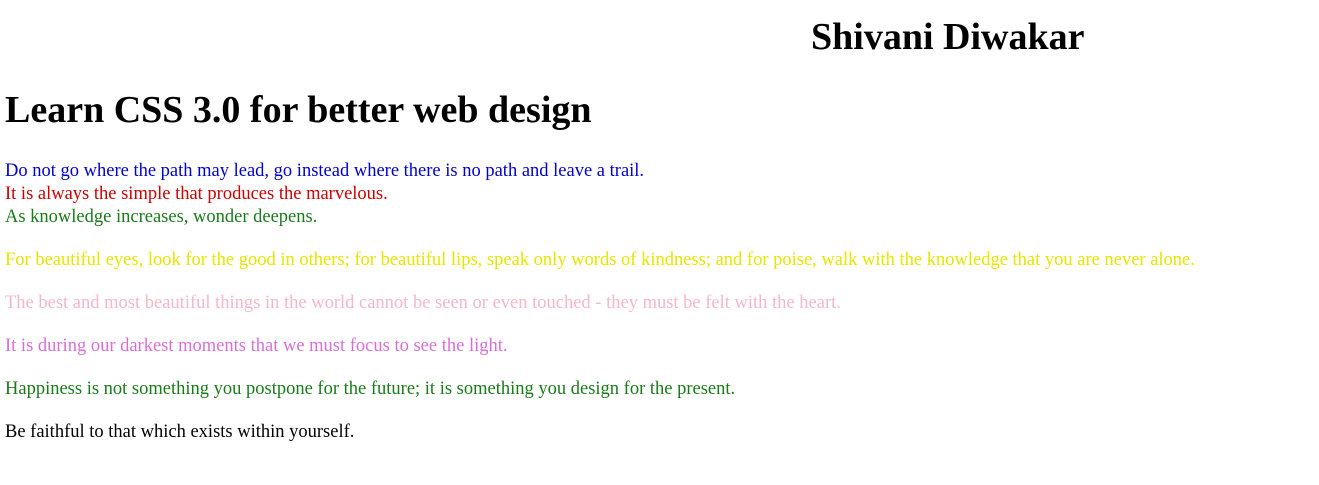 This screenshot has height=485, width=1319. What do you see at coordinates (948, 37) in the screenshot?
I see `author-name: Shivani Diwakar` at bounding box center [948, 37].